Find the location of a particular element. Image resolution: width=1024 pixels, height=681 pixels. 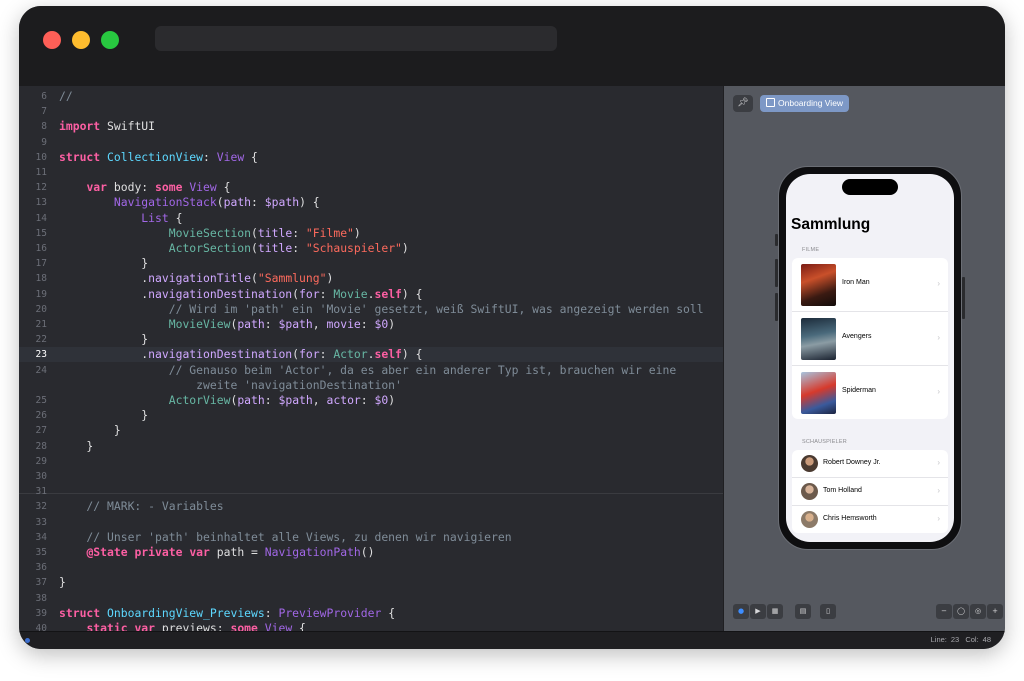

code-line: 22 } is located at coordinates (371, 339).